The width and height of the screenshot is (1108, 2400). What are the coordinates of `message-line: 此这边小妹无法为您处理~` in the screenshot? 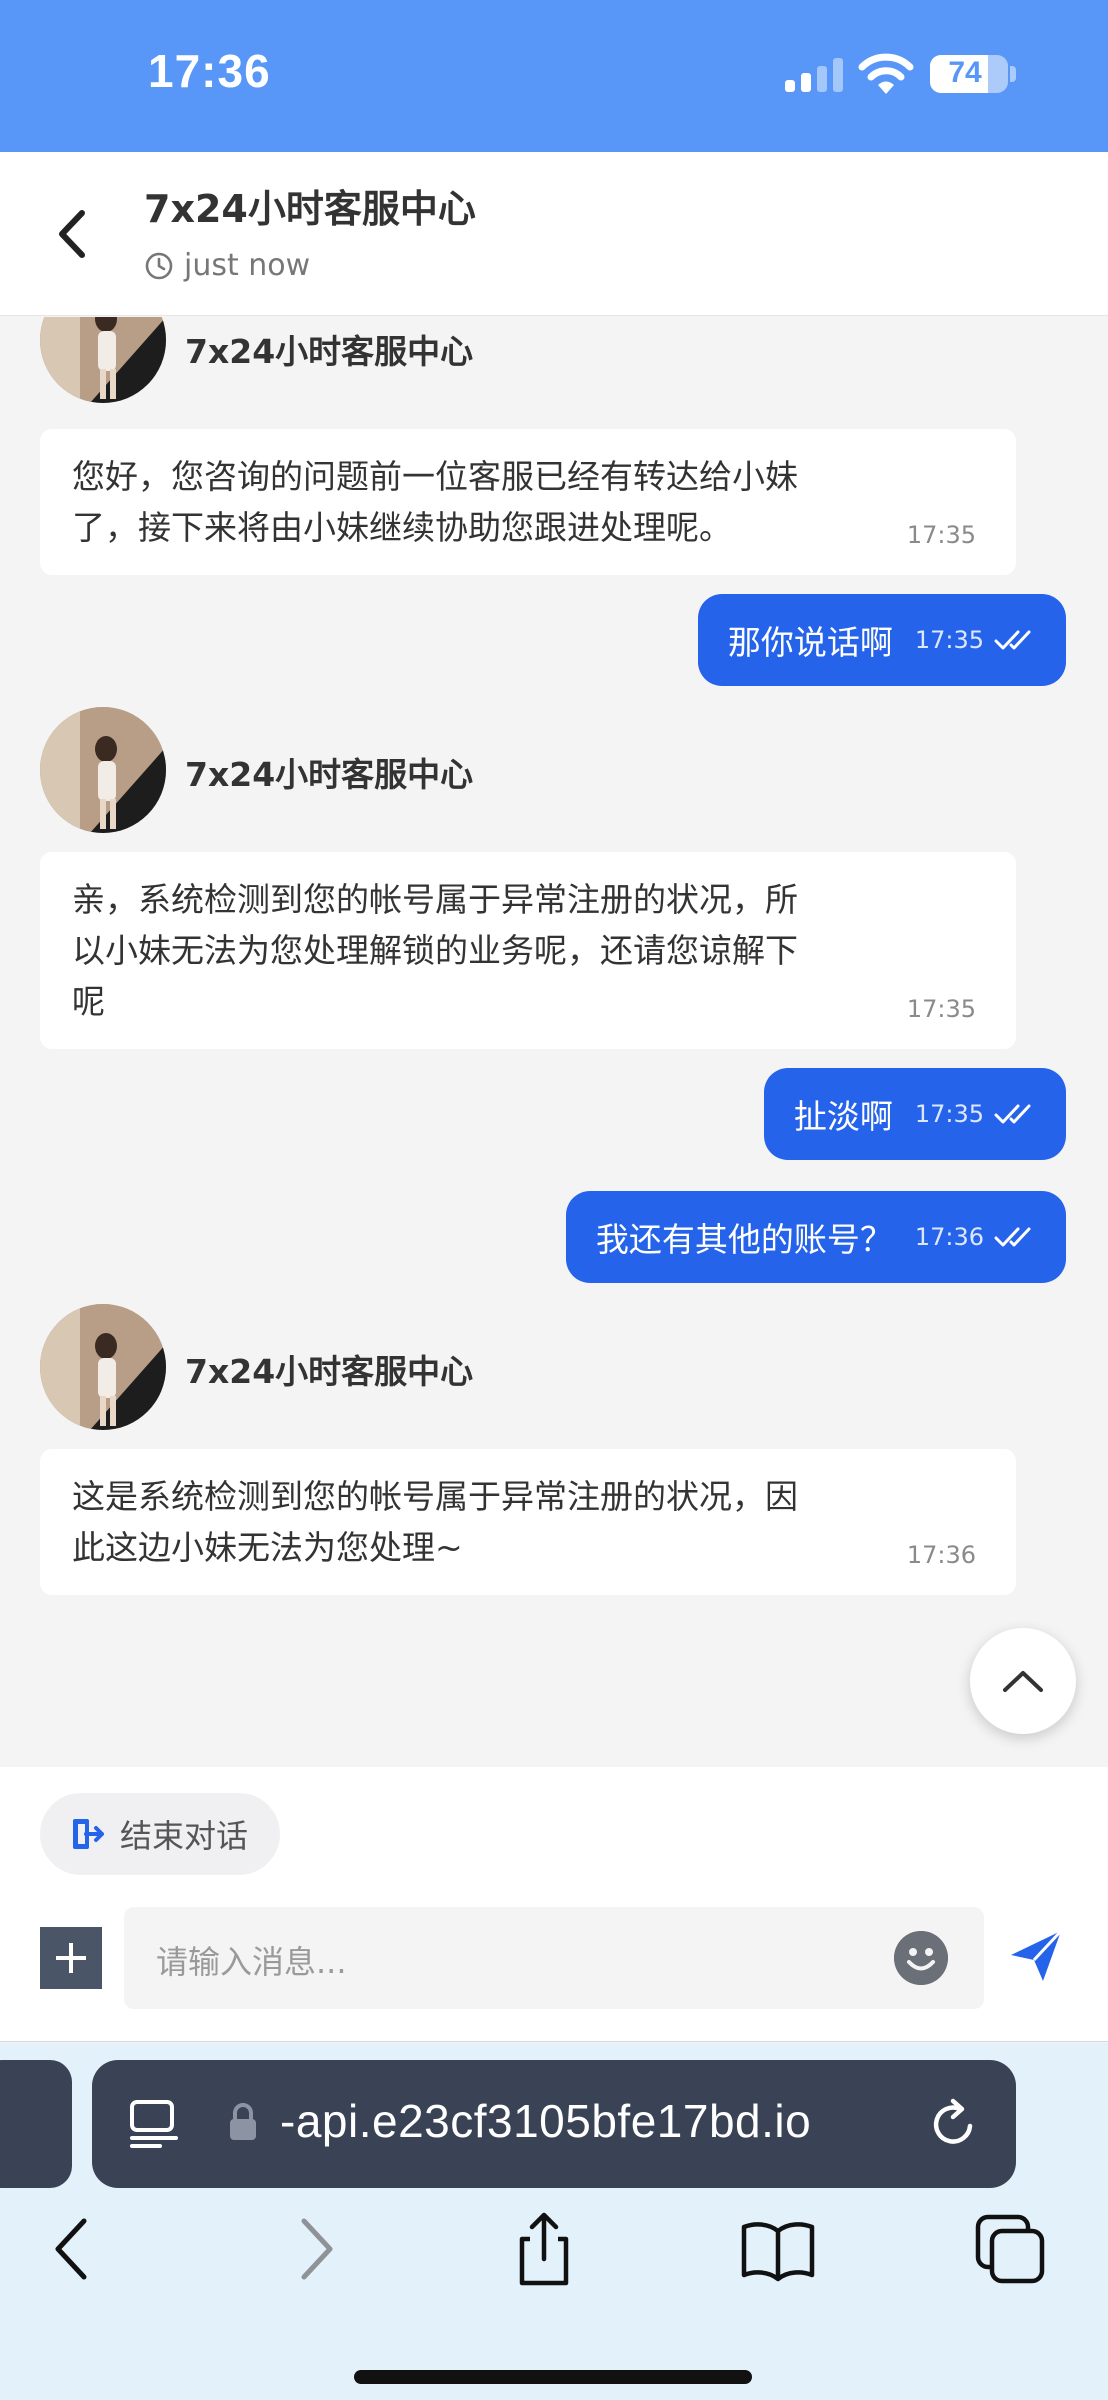 It's located at (267, 1547).